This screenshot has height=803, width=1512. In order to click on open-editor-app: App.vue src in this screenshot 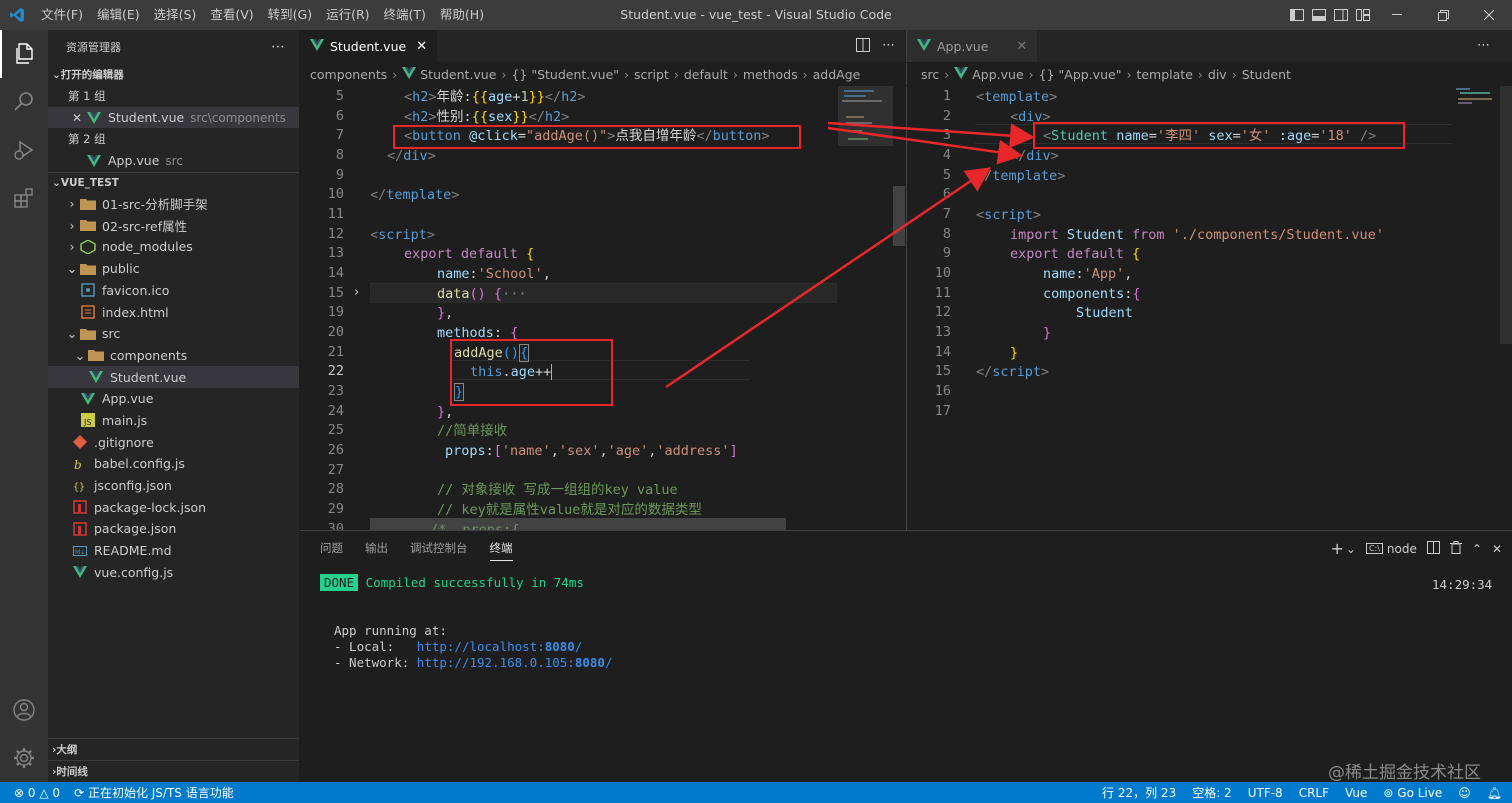, I will do `click(173, 161)`.